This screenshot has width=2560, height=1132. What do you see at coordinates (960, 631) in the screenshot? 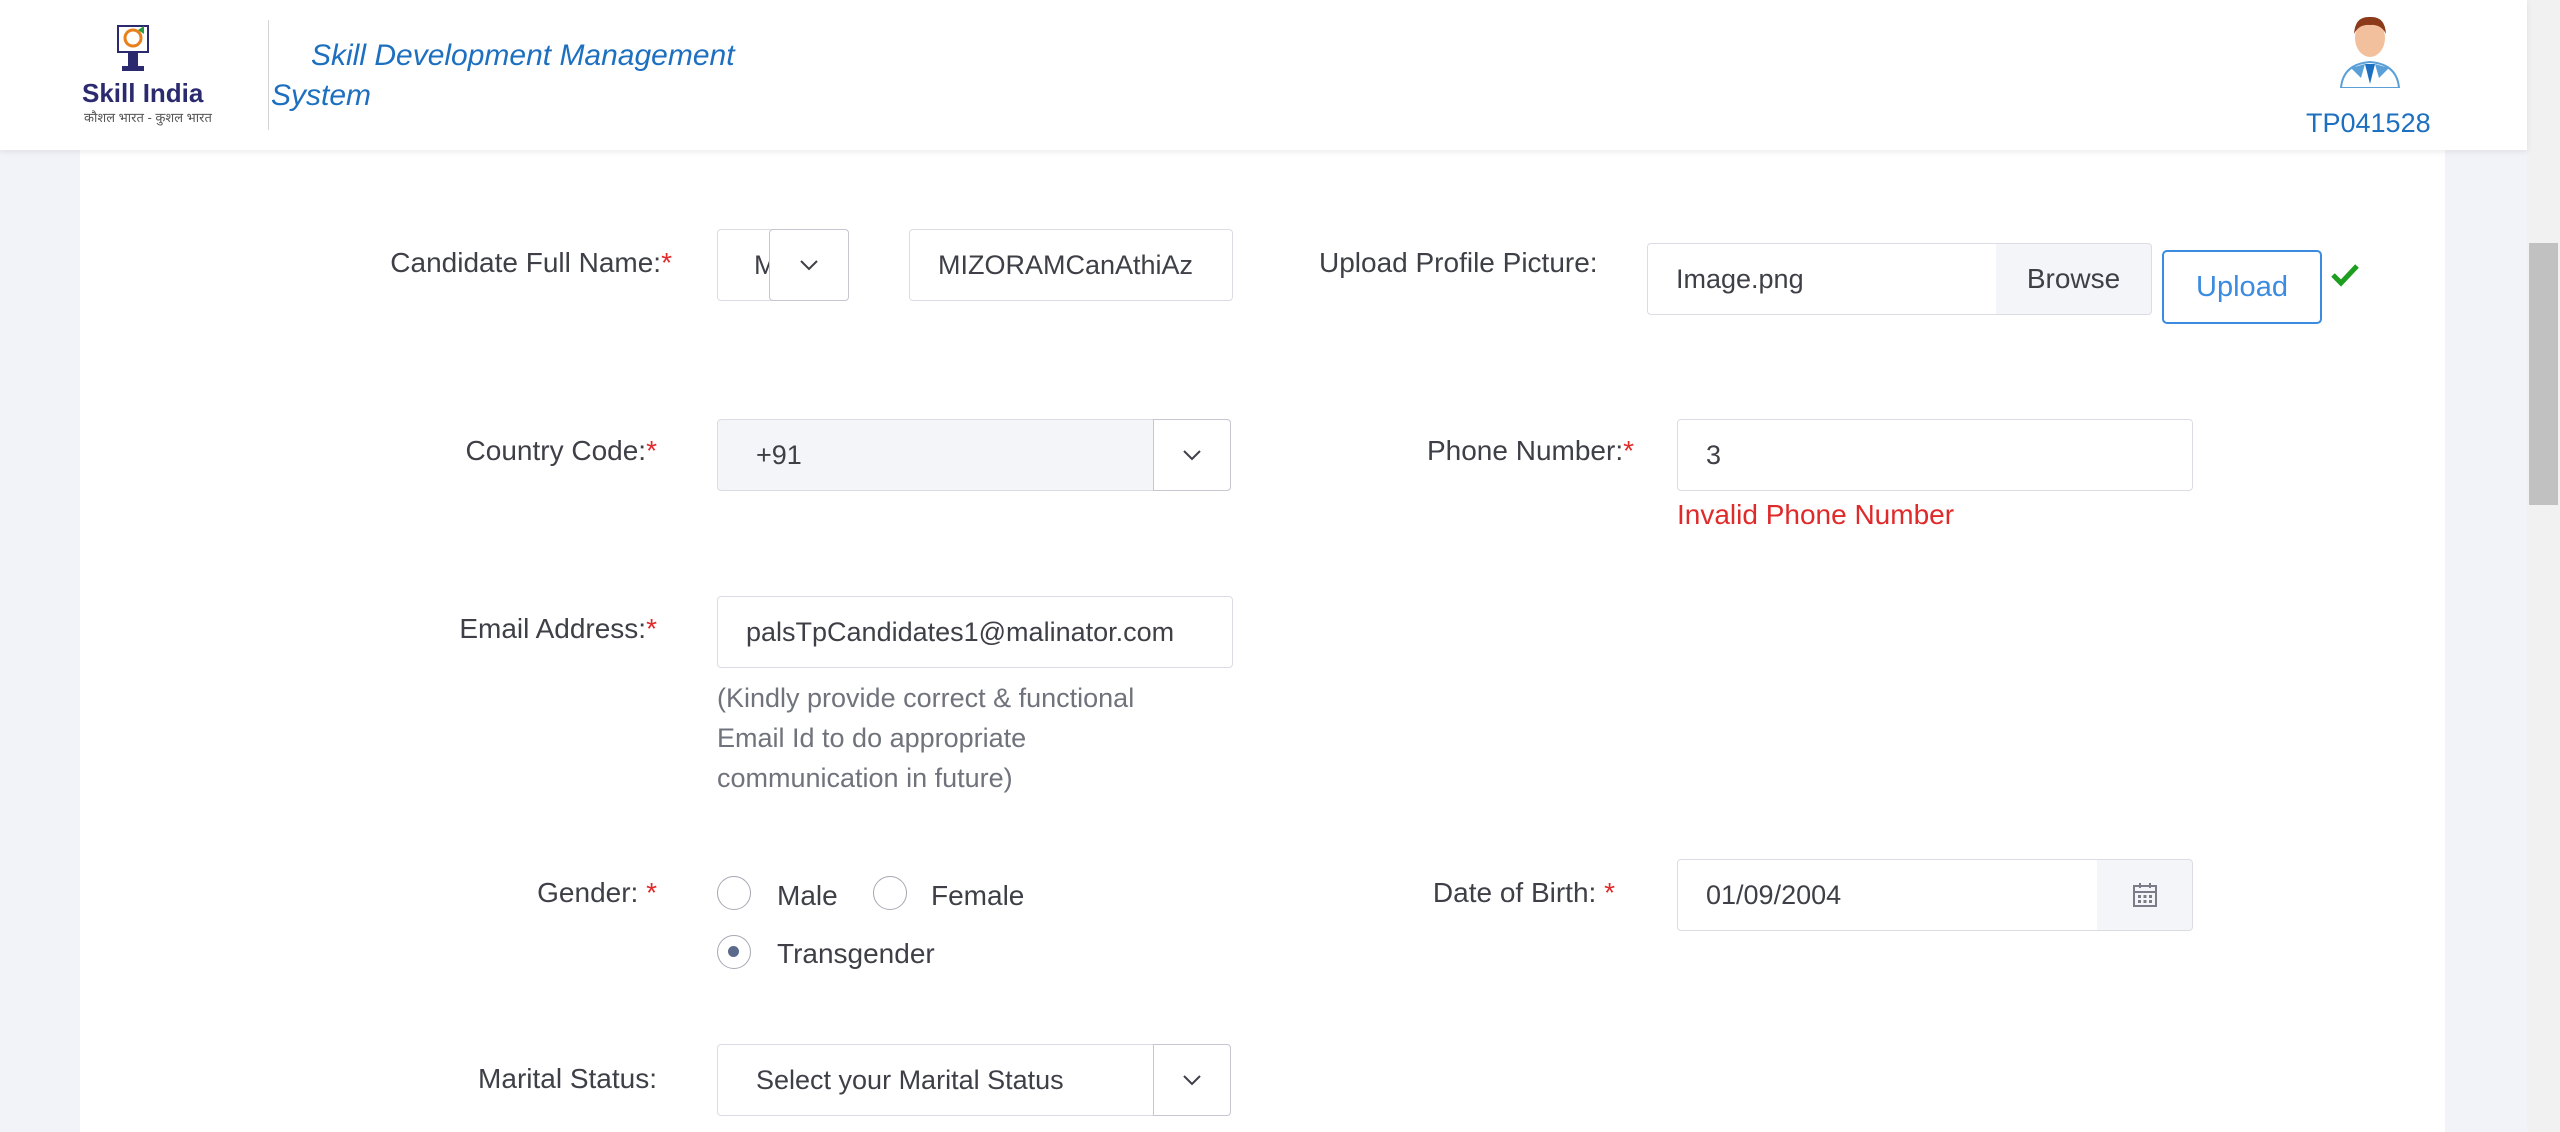
I see `email-value: palsTpCandidates1@malinator.com` at bounding box center [960, 631].